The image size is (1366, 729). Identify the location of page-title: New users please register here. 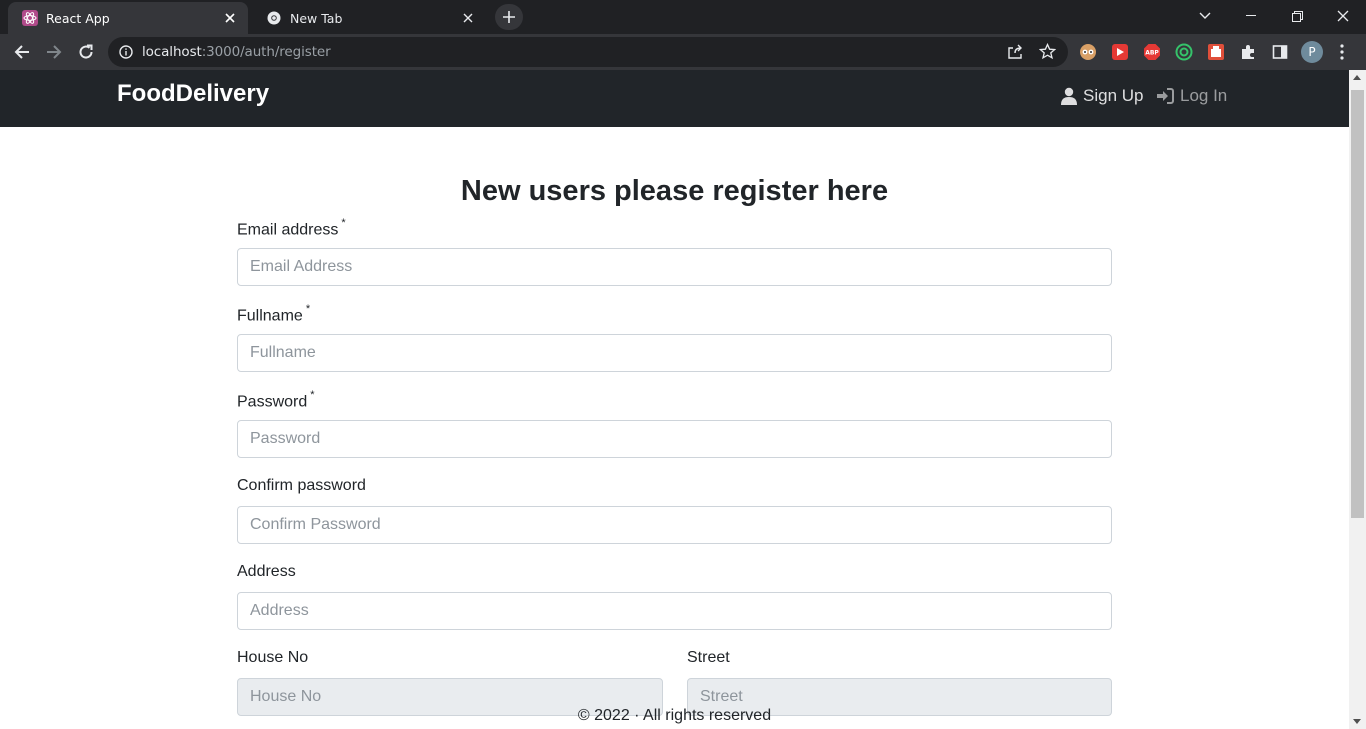
(674, 191).